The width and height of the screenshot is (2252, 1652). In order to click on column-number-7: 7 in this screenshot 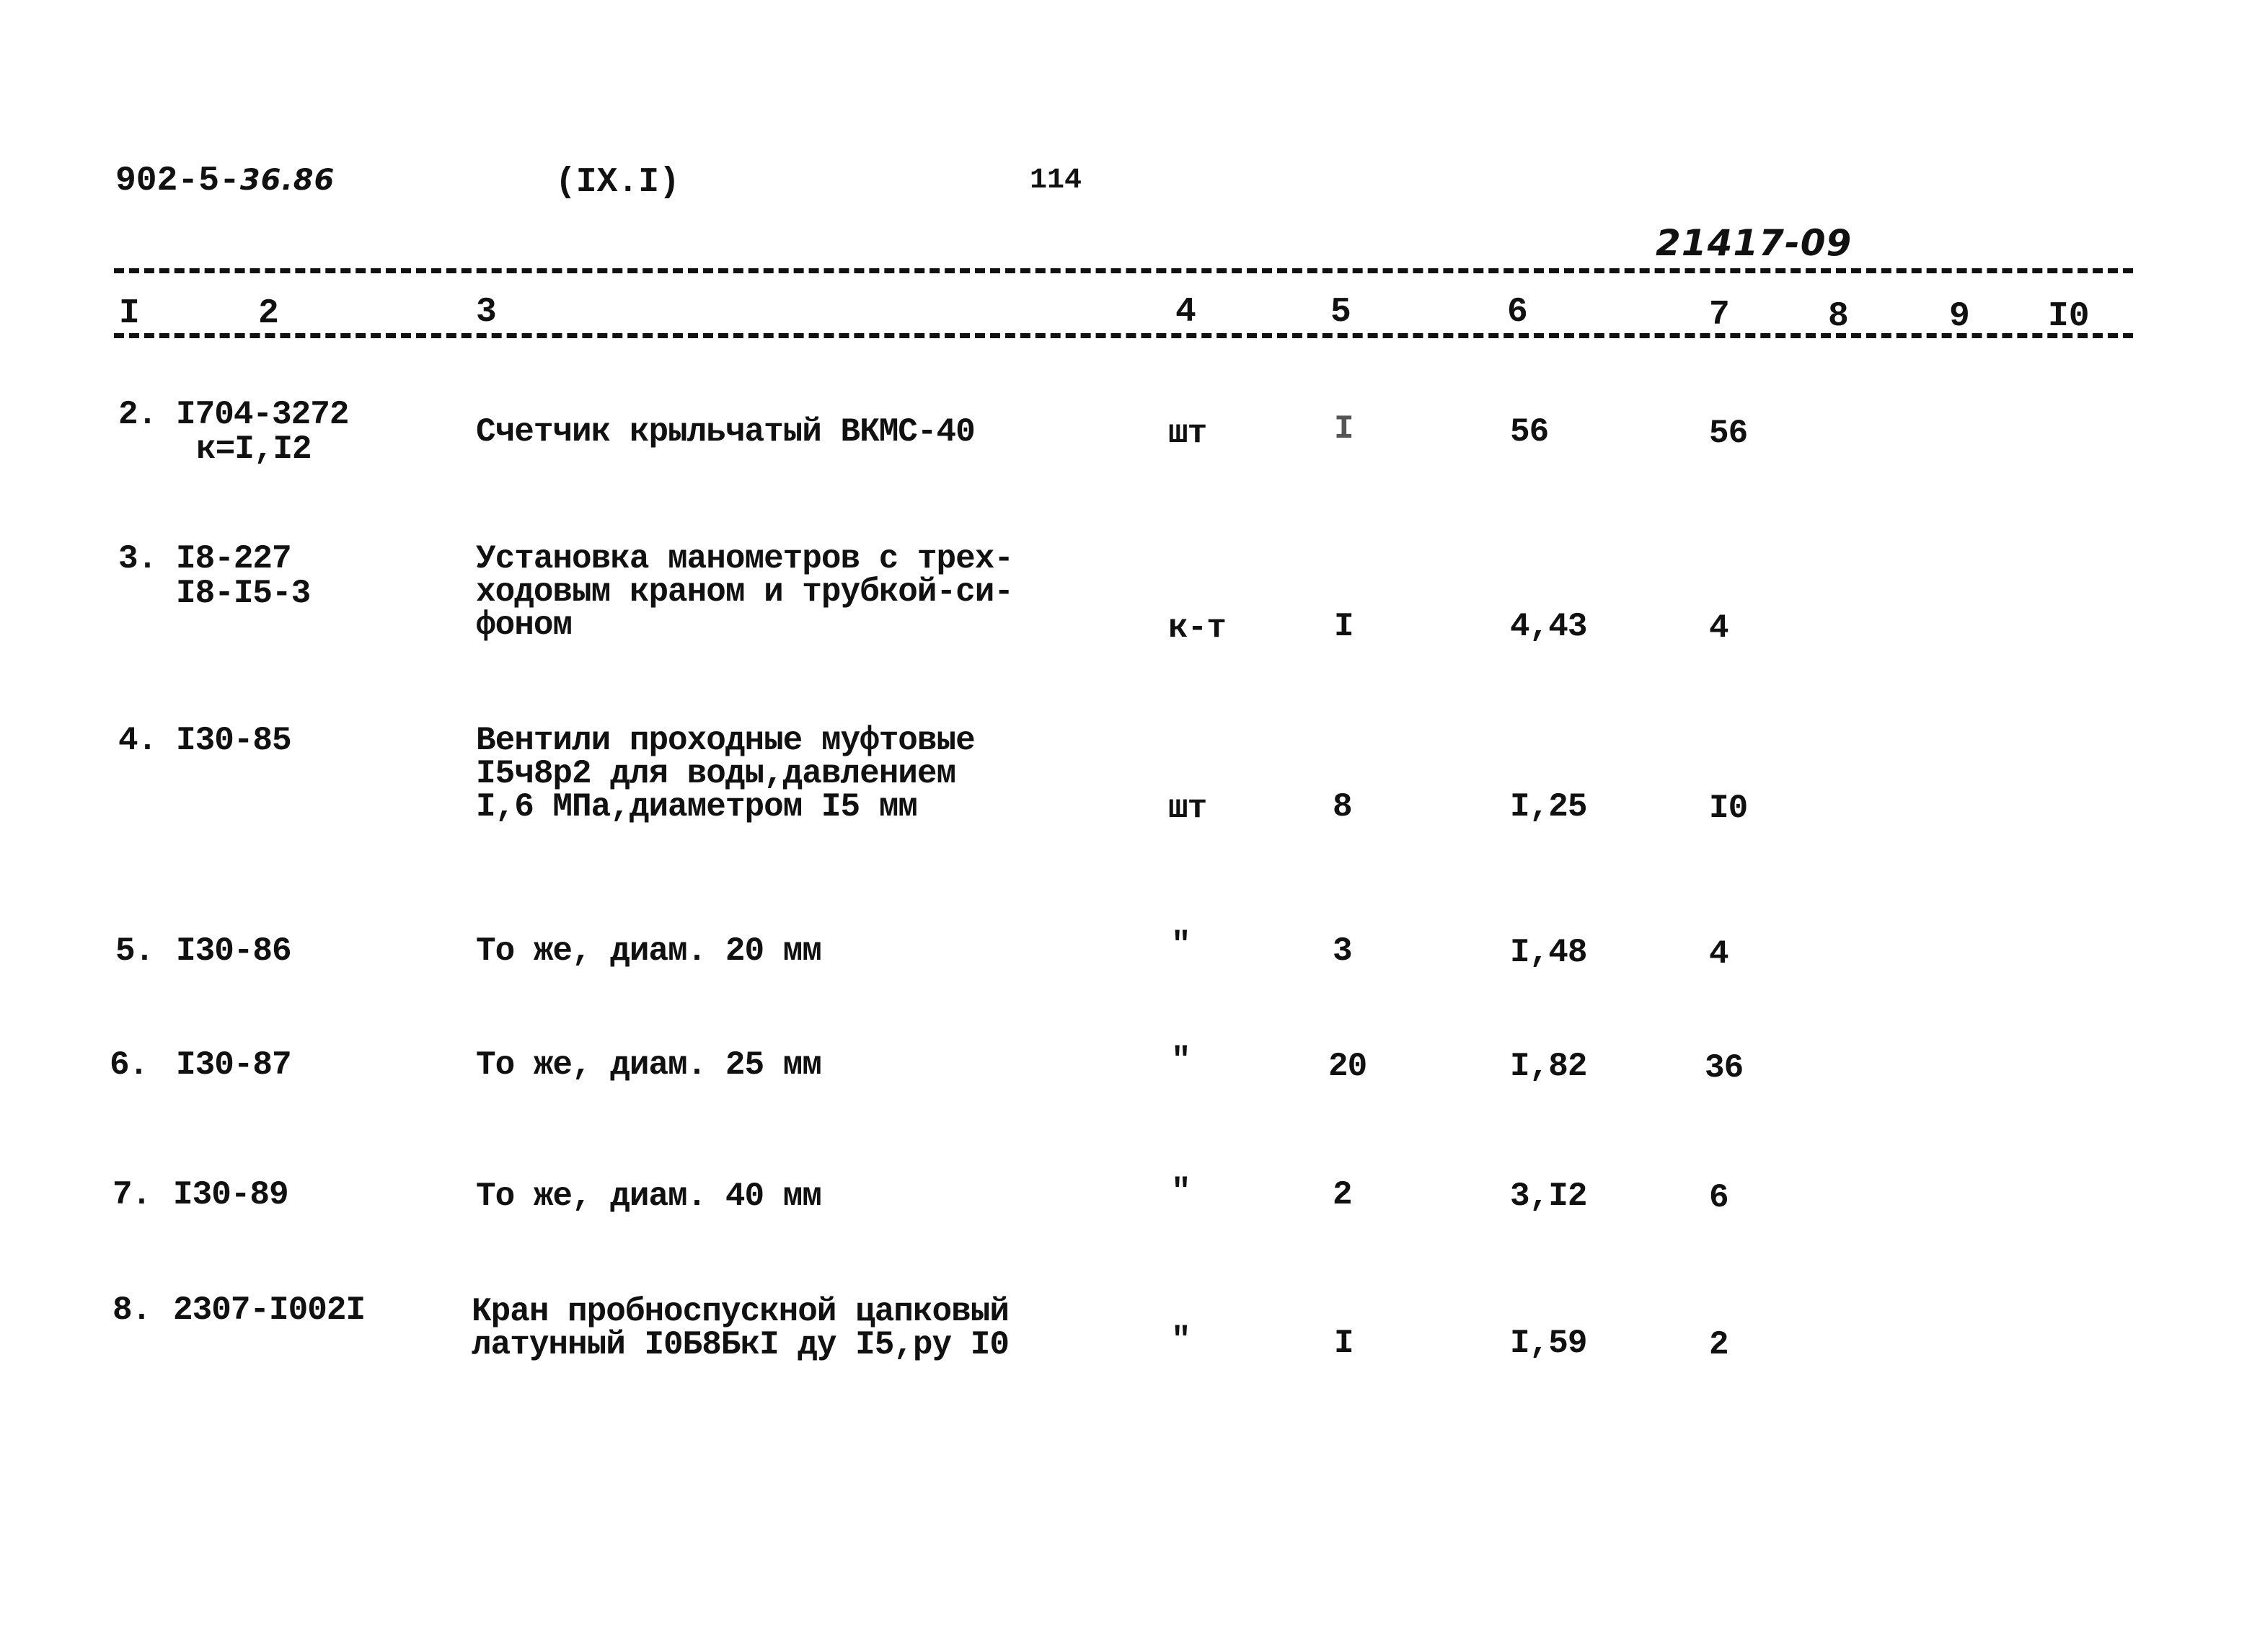, I will do `click(1719, 315)`.